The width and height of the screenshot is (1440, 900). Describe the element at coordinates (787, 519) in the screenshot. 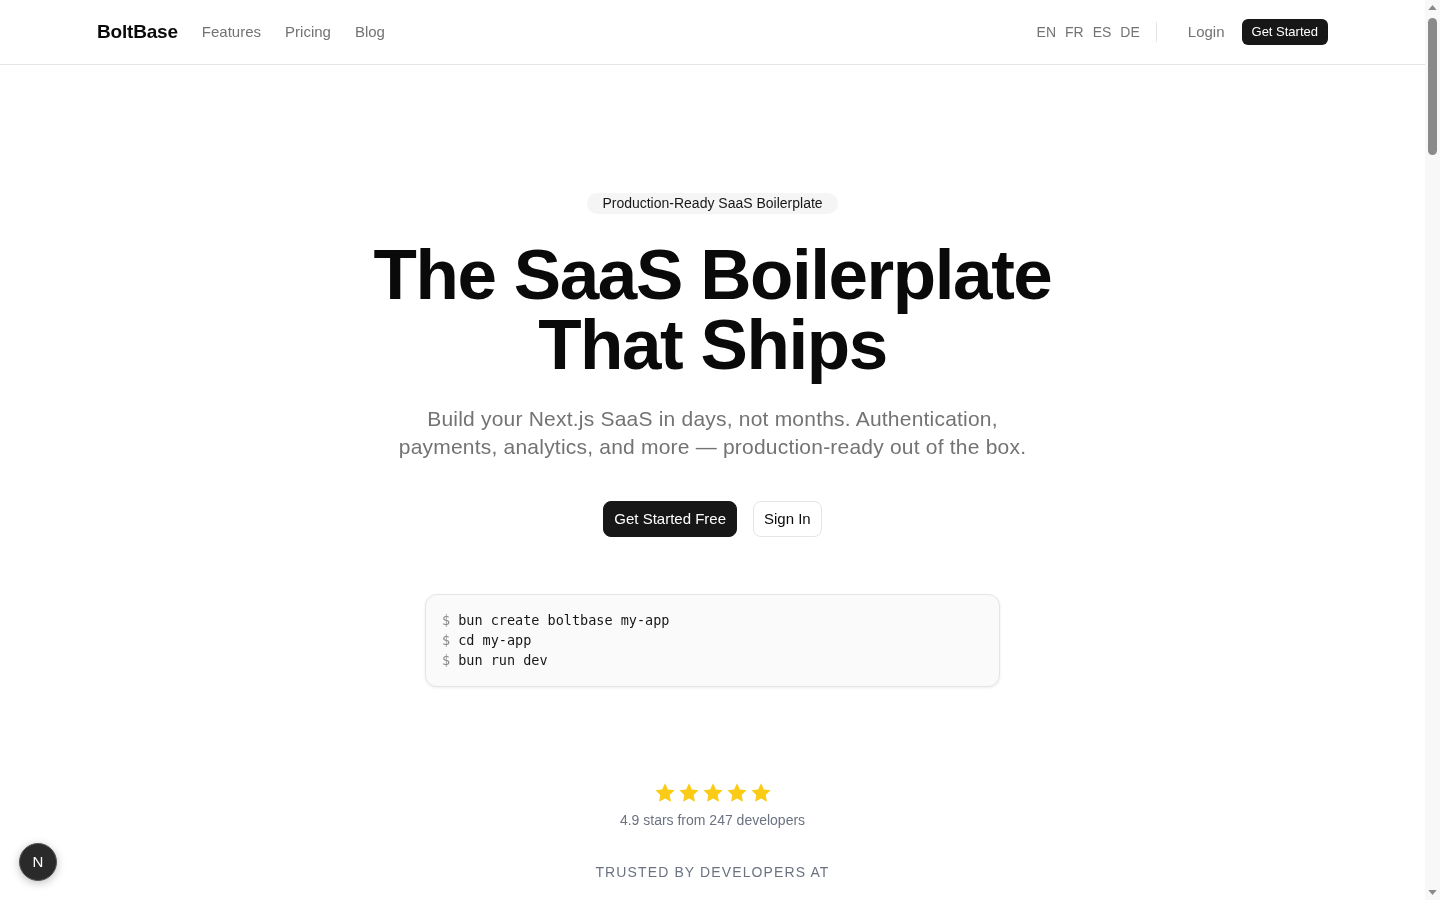

I see `sign-in-button: Sign In` at that location.